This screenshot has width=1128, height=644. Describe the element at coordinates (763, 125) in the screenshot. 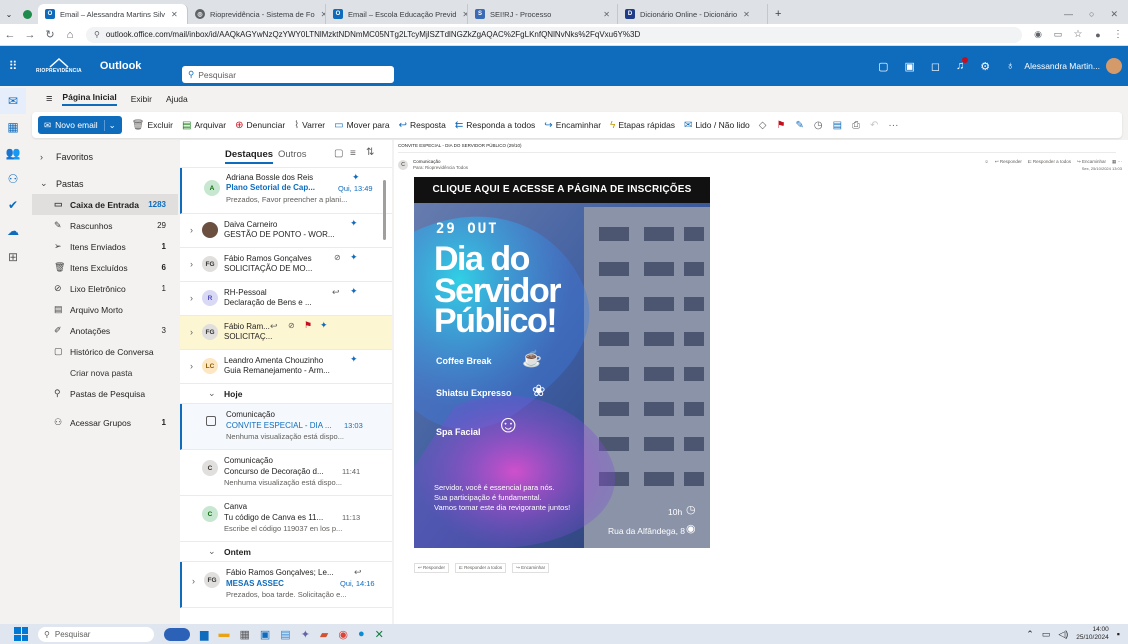

I see `tag-icon: ◇` at that location.